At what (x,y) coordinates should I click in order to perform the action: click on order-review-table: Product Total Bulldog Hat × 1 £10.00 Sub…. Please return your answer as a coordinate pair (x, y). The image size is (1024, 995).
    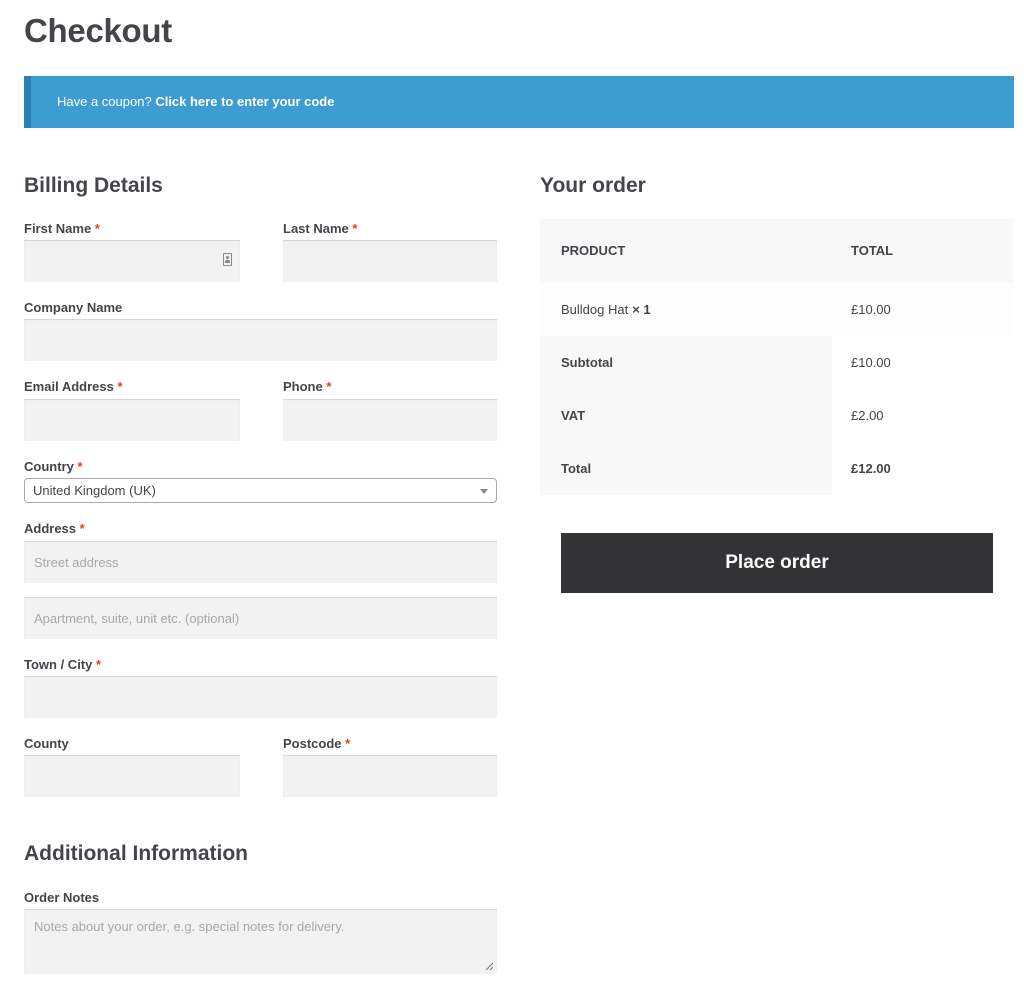
    Looking at the image, I should click on (776, 357).